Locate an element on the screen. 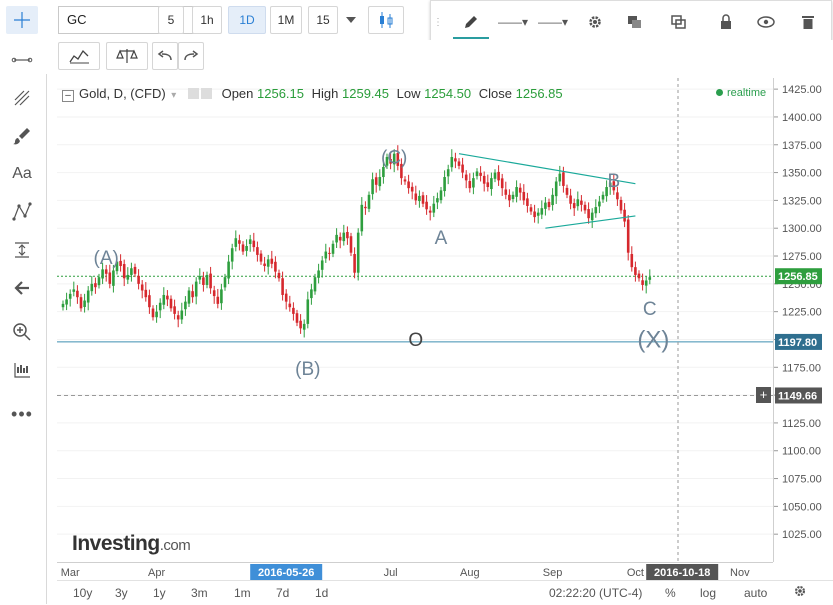 This screenshot has height=605, width=833. range-3y: 3y is located at coordinates (121, 593).